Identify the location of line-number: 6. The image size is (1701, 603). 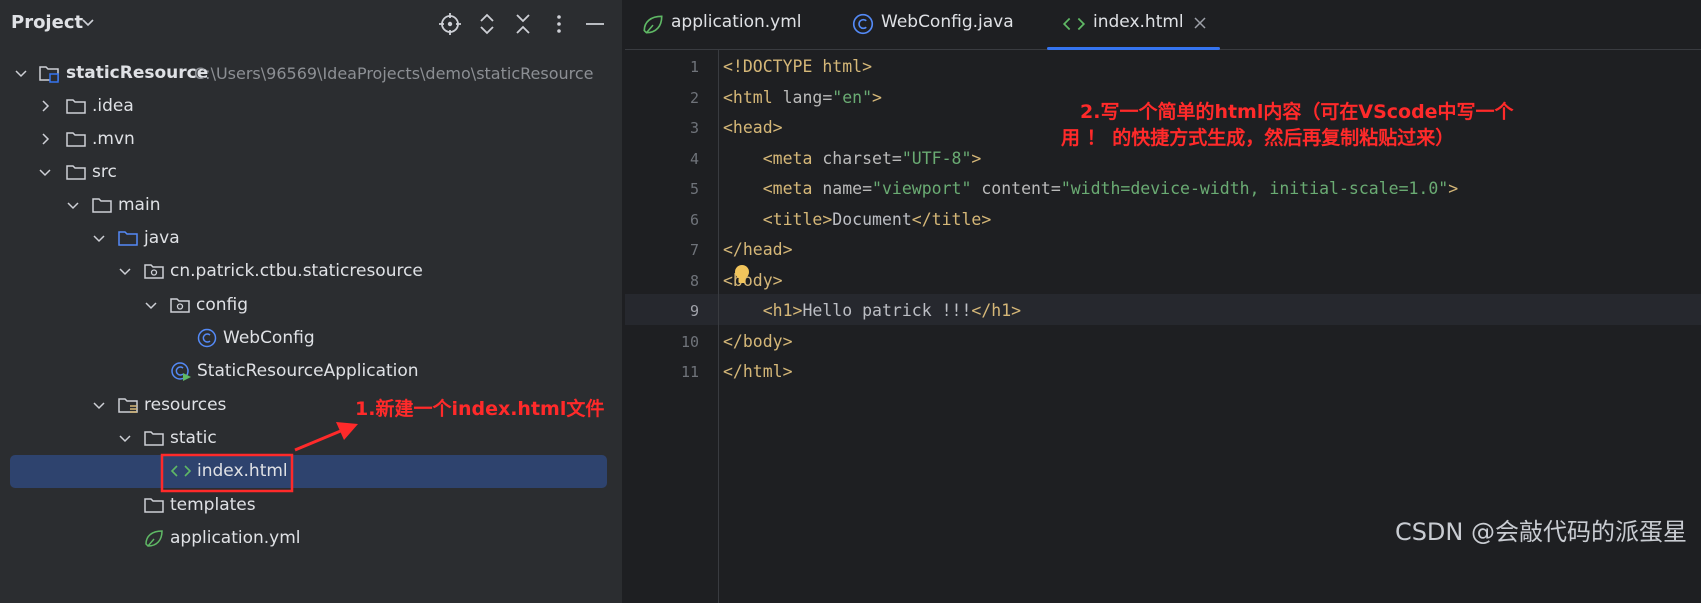
(694, 220).